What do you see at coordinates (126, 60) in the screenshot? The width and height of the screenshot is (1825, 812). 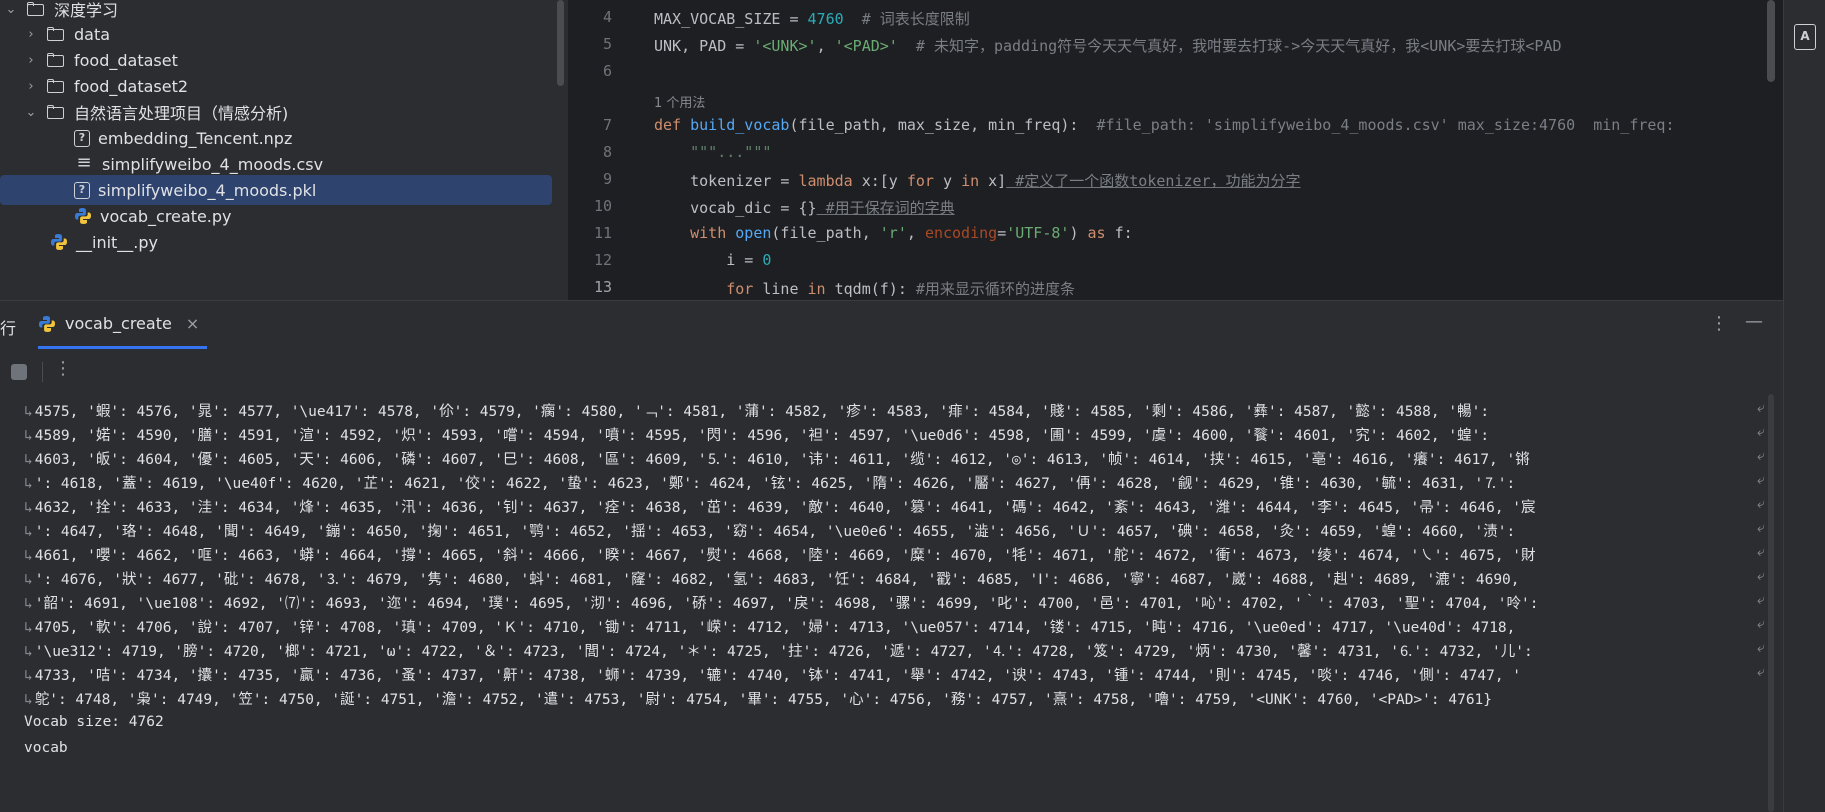 I see `tree-item-label: food_dataset` at bounding box center [126, 60].